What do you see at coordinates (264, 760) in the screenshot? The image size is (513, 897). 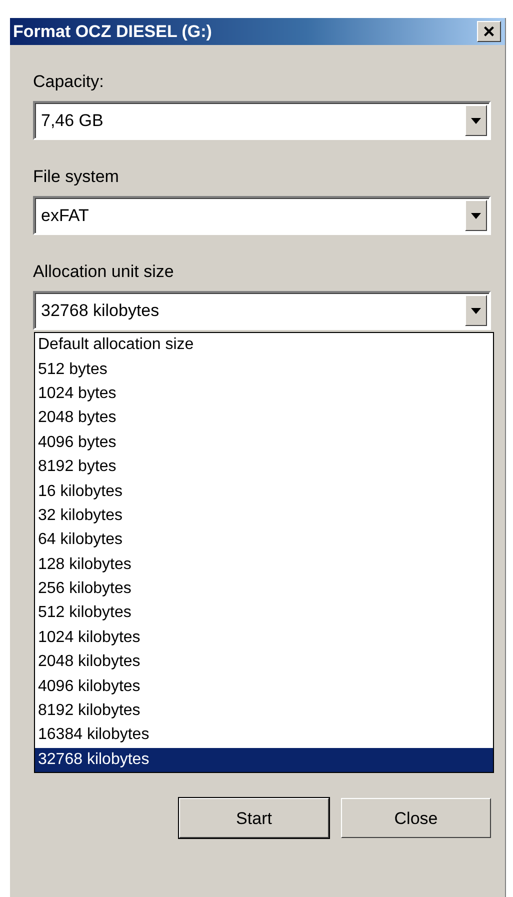 I see `dropdown-option: 32768 kilobytes` at bounding box center [264, 760].